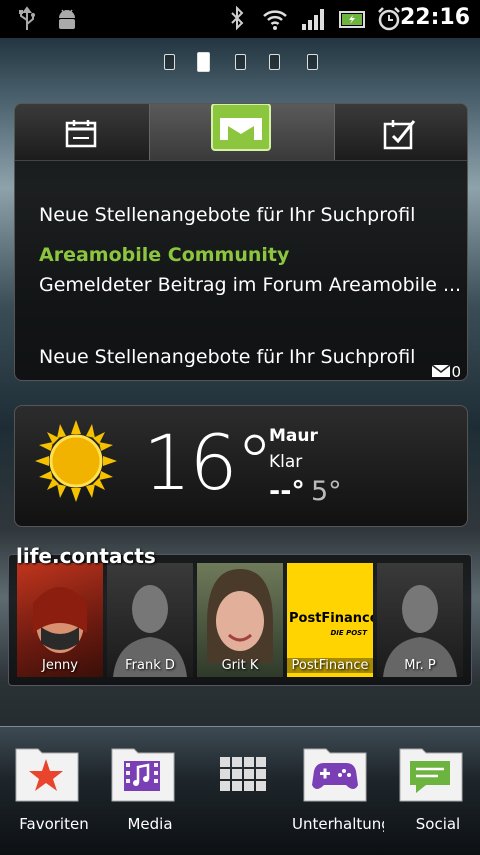  What do you see at coordinates (441, 370) in the screenshot?
I see `envelope-icon` at bounding box center [441, 370].